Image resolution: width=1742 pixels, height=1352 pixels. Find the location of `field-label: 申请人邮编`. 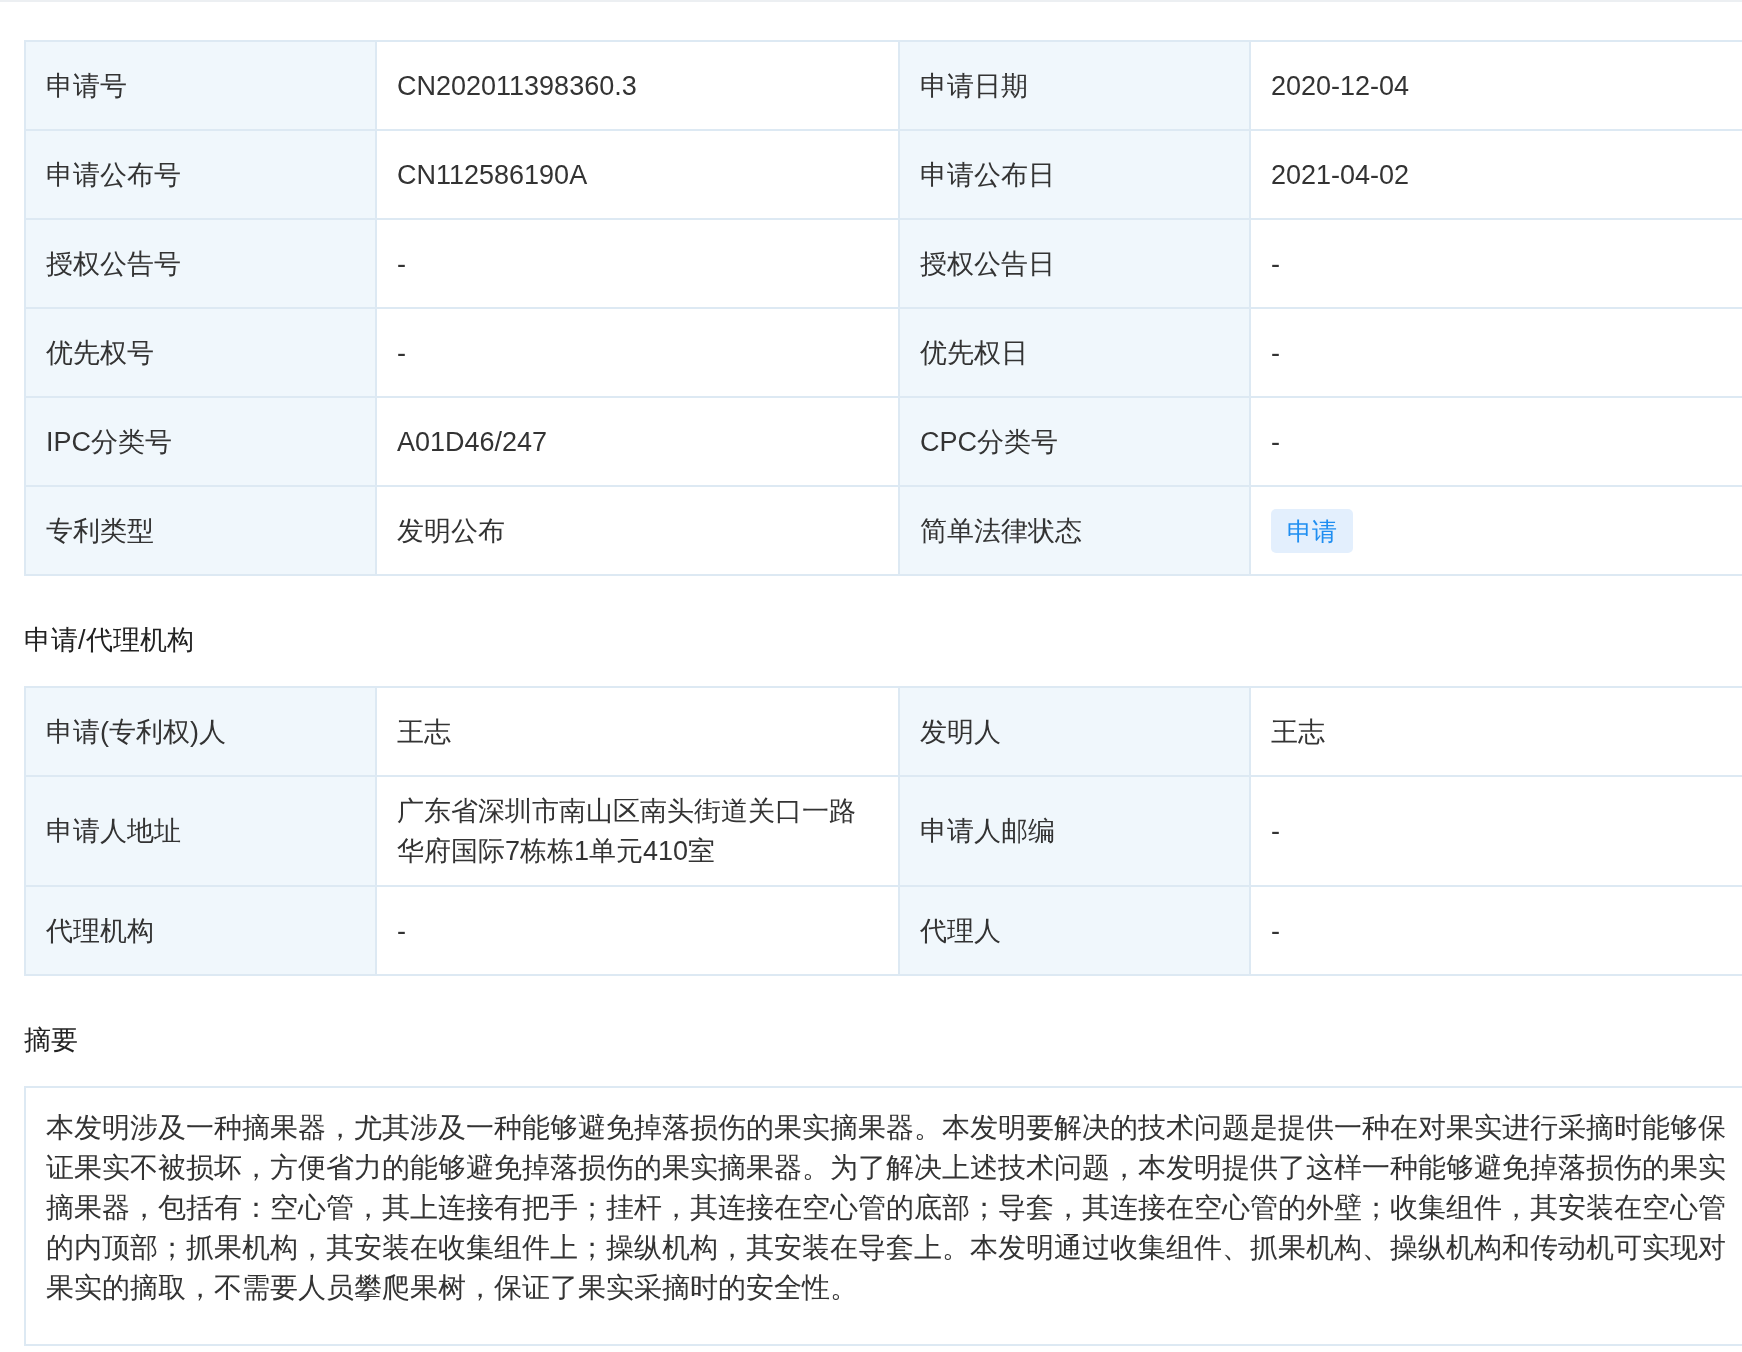

field-label: 申请人邮编 is located at coordinates (1075, 832).